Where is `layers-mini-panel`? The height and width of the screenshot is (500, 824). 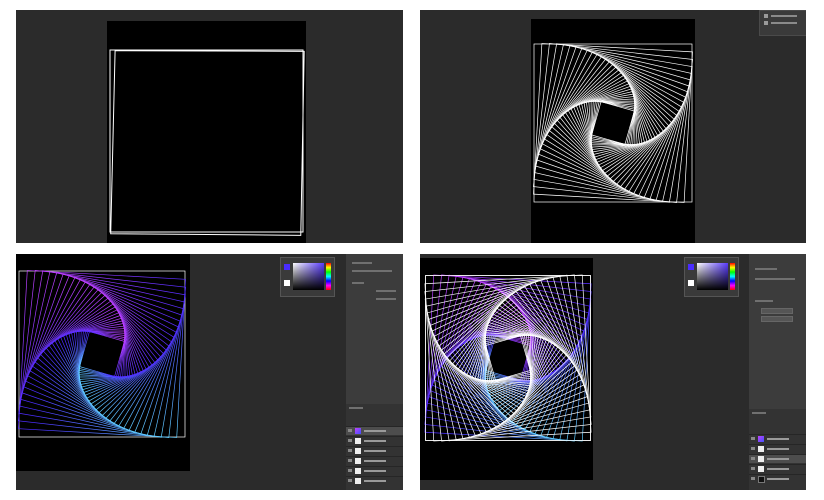 layers-mini-panel is located at coordinates (782, 23).